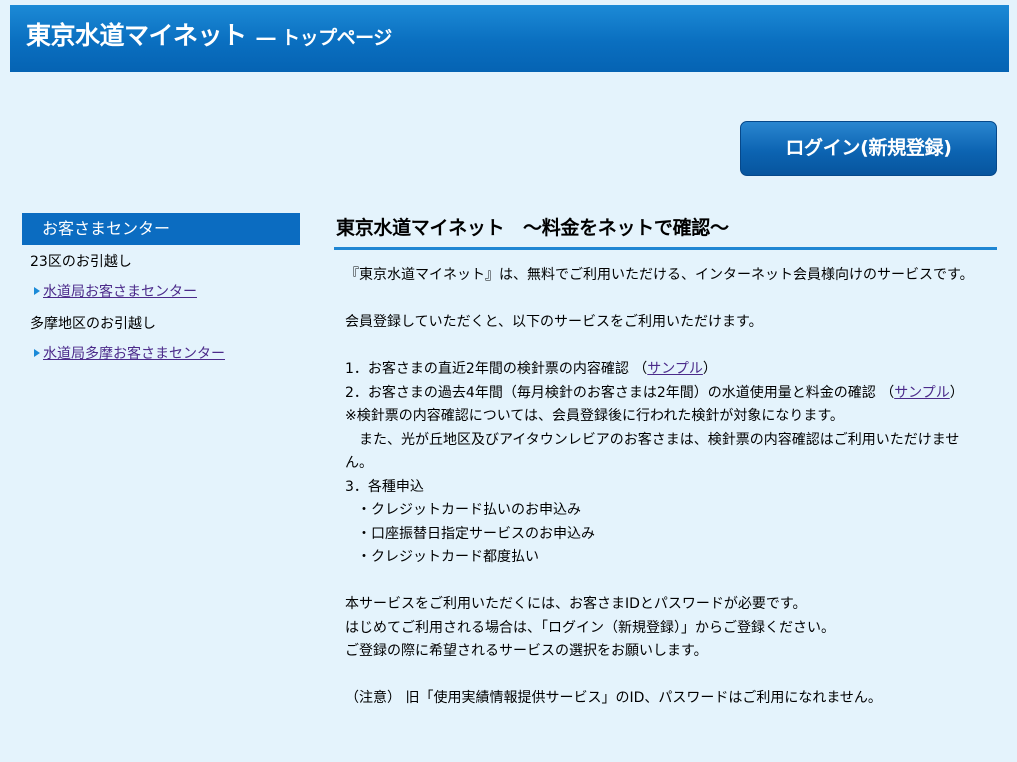  What do you see at coordinates (448, 557) in the screenshot?
I see `bullet-credit-card-each-time: ・クレジットカード都度払い` at bounding box center [448, 557].